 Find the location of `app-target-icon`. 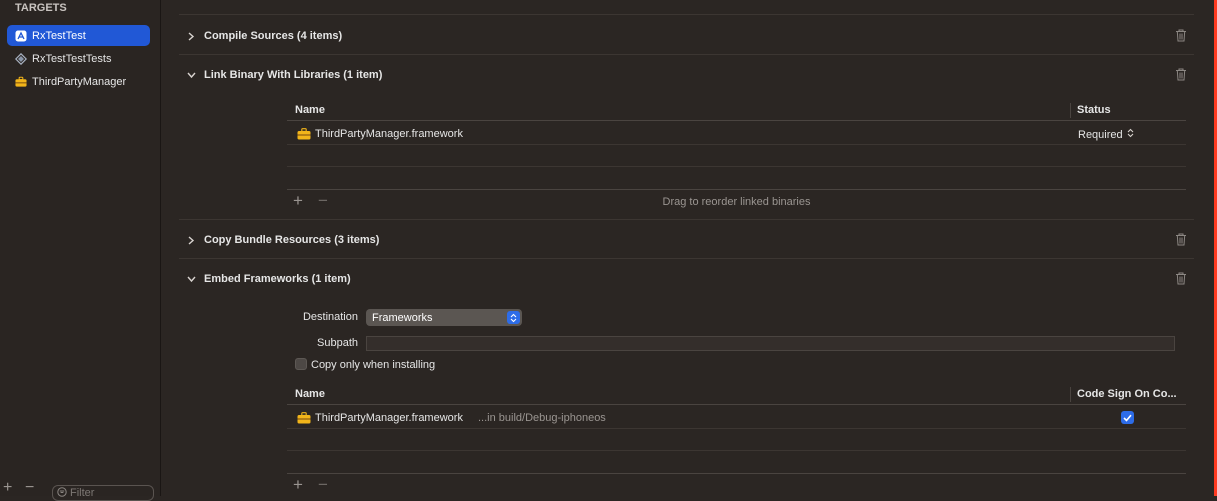

app-target-icon is located at coordinates (21, 36).